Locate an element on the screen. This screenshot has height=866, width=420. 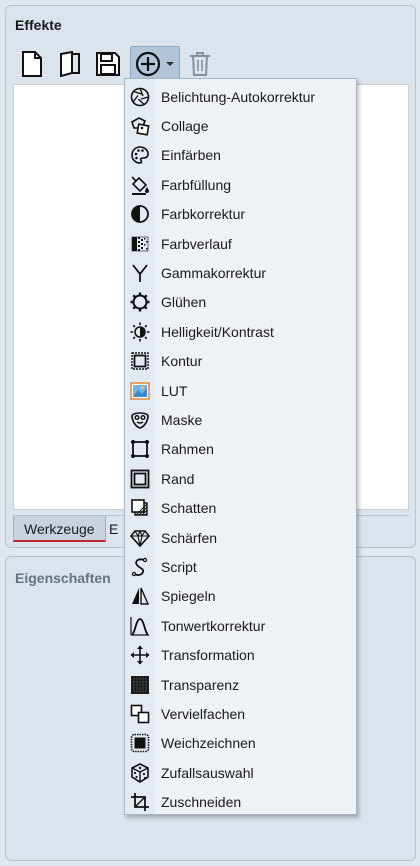
add-effect-button is located at coordinates (155, 64).